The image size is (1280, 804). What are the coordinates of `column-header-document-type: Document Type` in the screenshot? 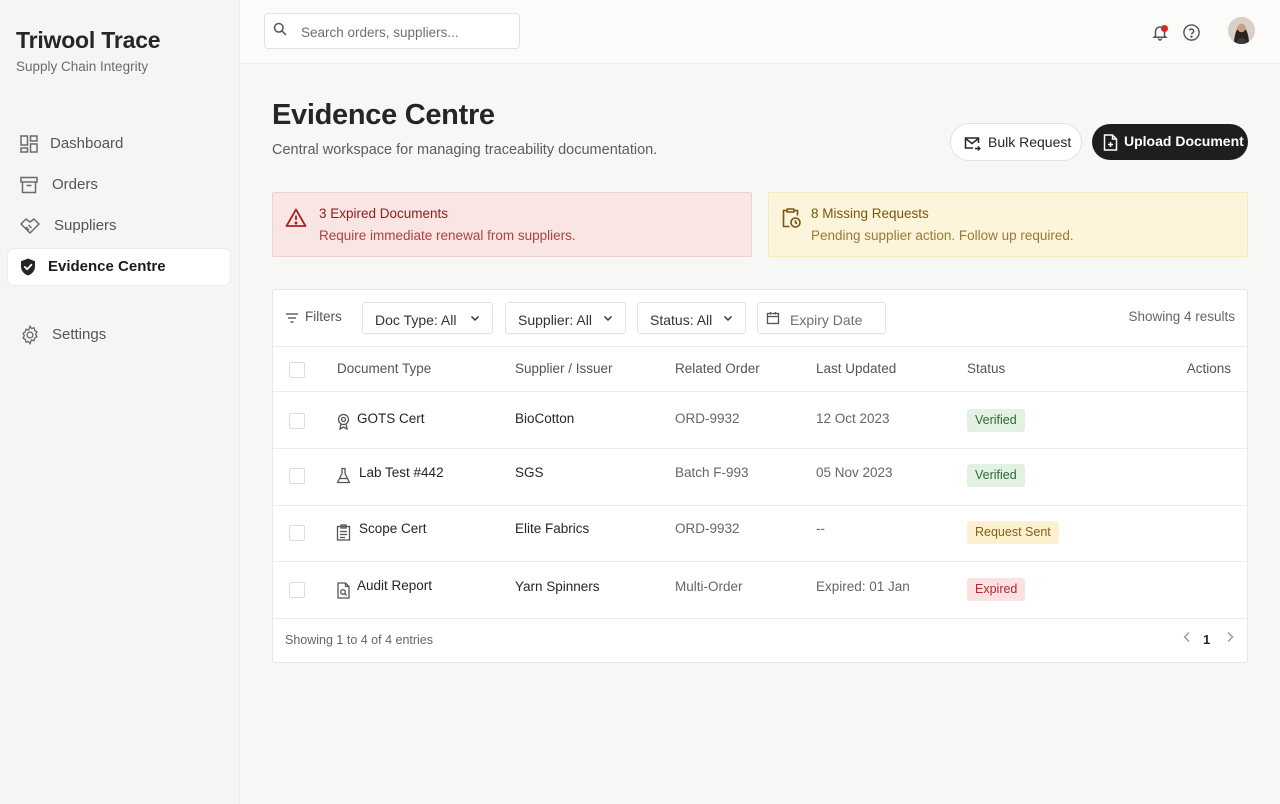 It's located at (384, 368).